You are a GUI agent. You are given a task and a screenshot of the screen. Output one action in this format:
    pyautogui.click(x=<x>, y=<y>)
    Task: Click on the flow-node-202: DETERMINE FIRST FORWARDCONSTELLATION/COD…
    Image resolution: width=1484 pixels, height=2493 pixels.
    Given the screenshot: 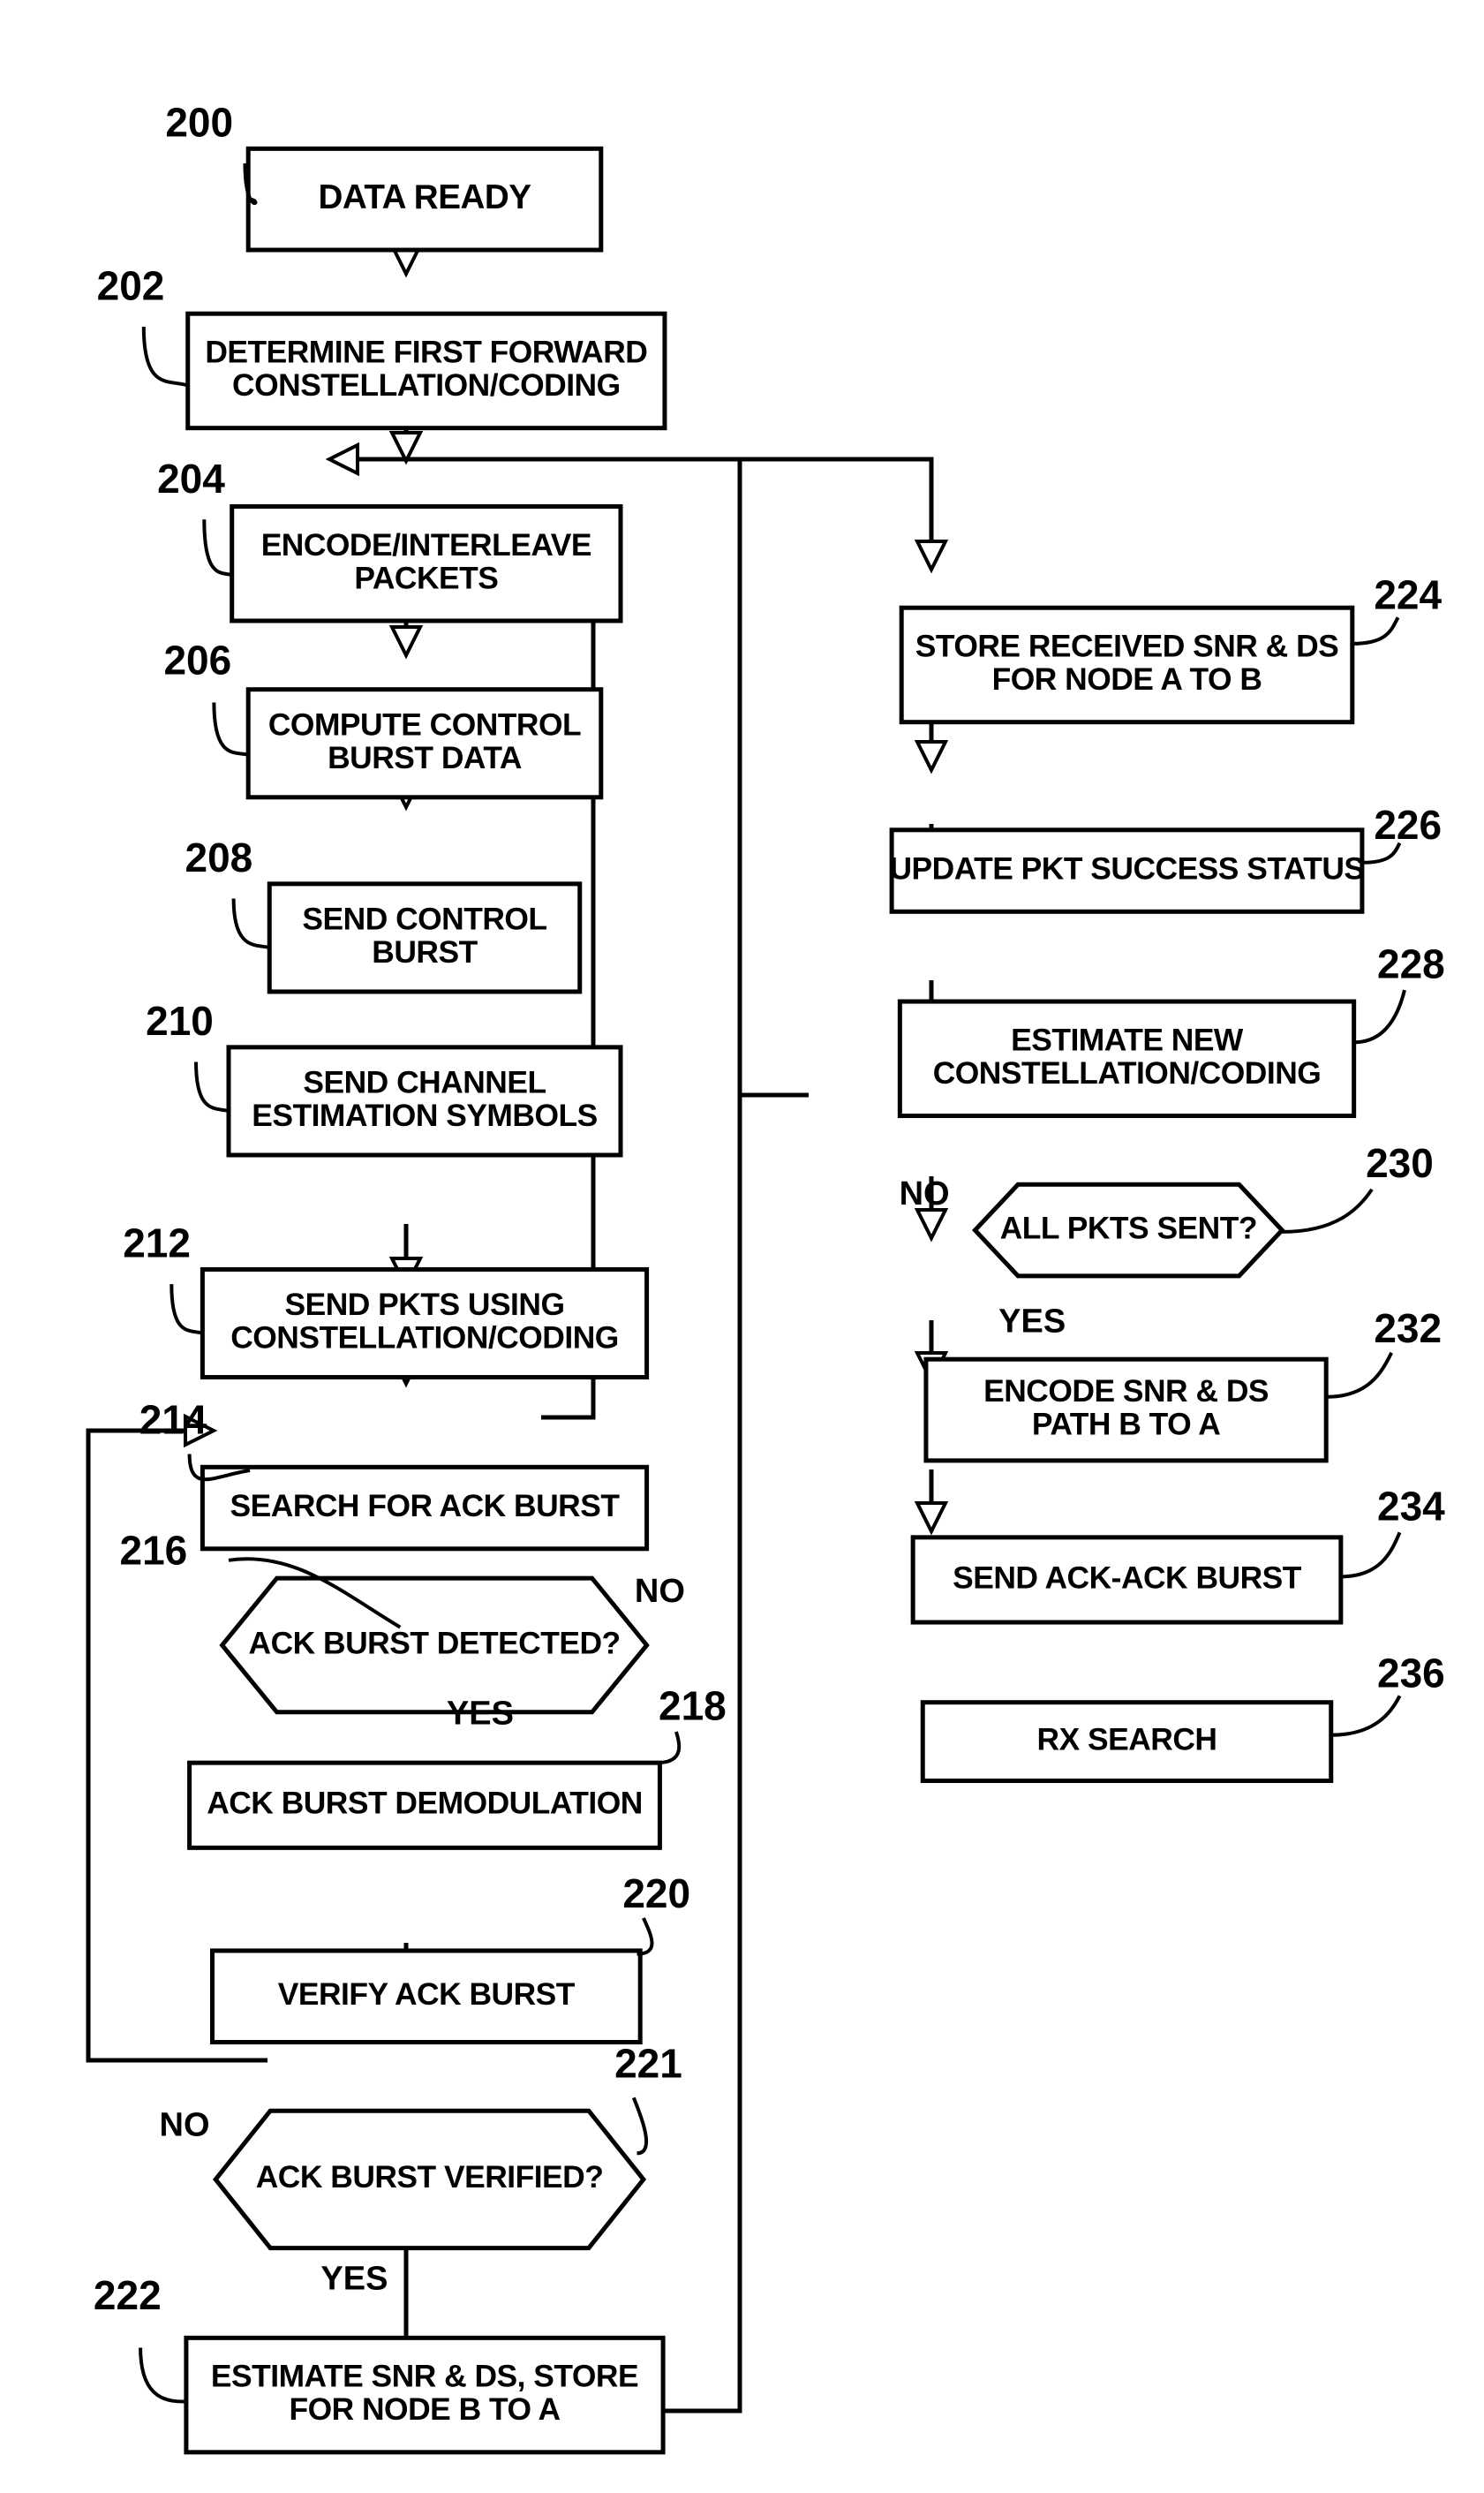 What is the action you would take?
    pyautogui.click(x=426, y=371)
    